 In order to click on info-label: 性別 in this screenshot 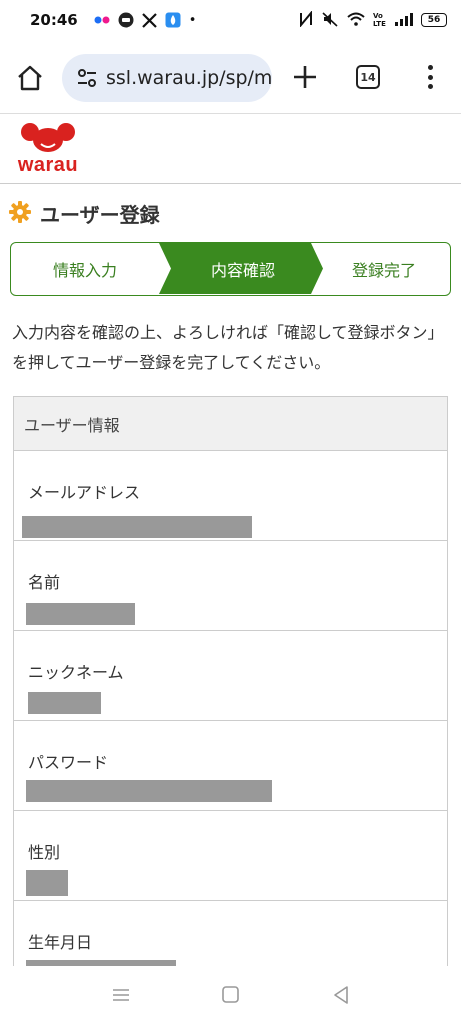, I will do `click(44, 852)`.